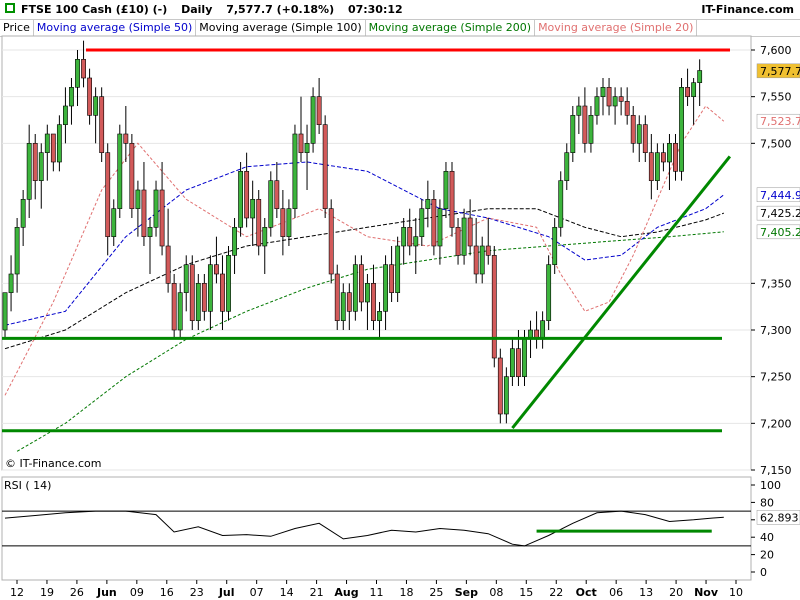 This screenshot has height=600, width=800. Describe the element at coordinates (770, 485) in the screenshot. I see `rsi-tick-label: 100` at that location.